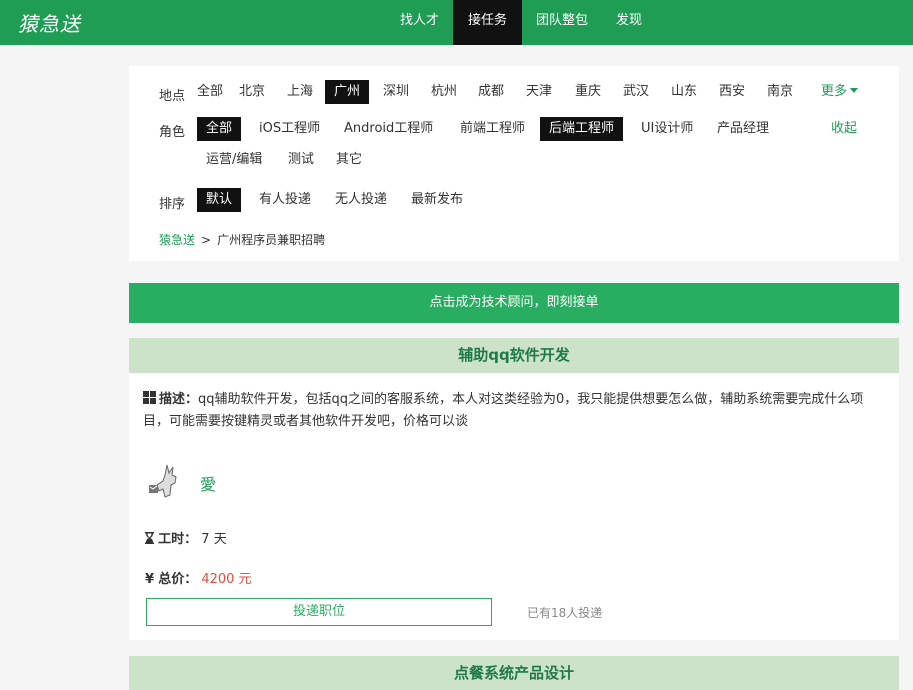 The image size is (913, 690). Describe the element at coordinates (588, 92) in the screenshot. I see `location-chongqing: 重庆` at that location.